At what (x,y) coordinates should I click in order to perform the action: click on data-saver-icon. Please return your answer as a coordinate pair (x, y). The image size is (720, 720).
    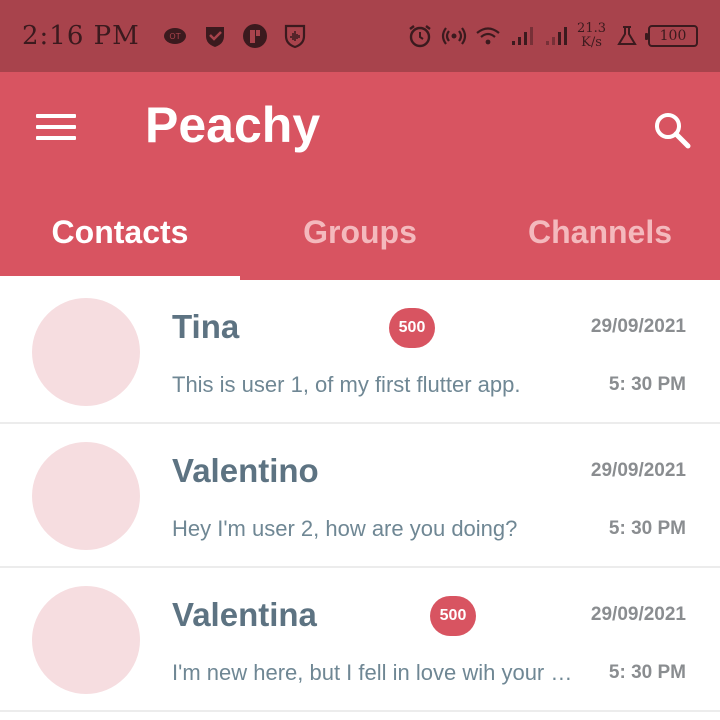
    Looking at the image, I should click on (627, 36).